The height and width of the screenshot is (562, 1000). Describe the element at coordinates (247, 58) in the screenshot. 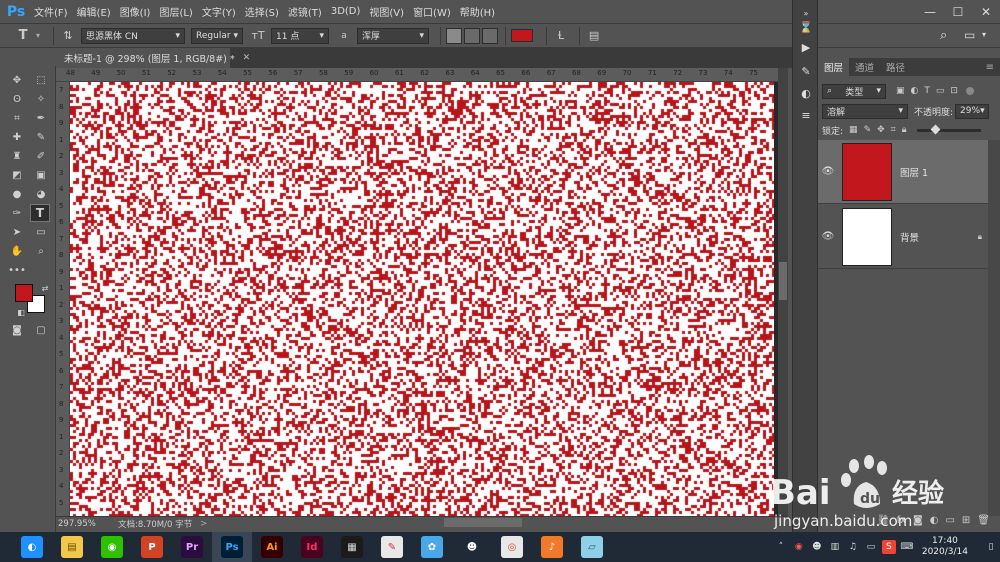

I see `close-icon: ✕` at that location.